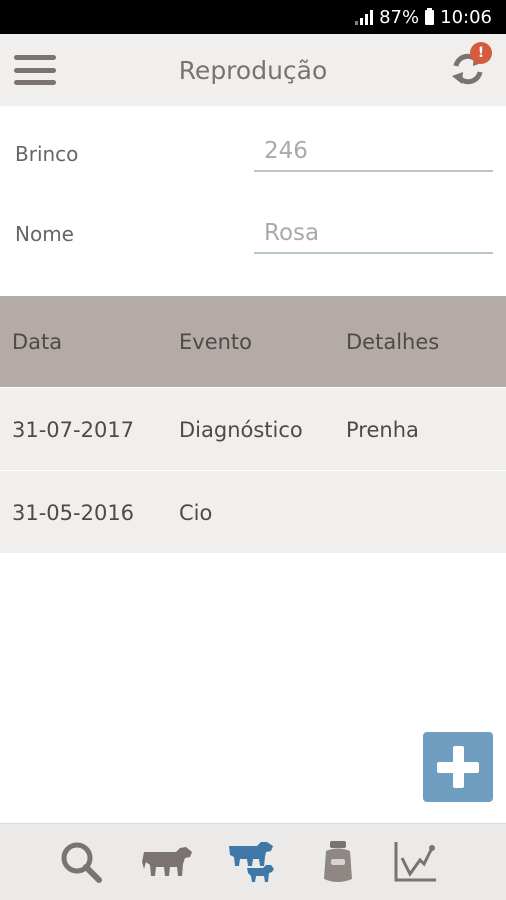 This screenshot has height=900, width=506. Describe the element at coordinates (399, 17) in the screenshot. I see `battery-percent: 87%` at that location.